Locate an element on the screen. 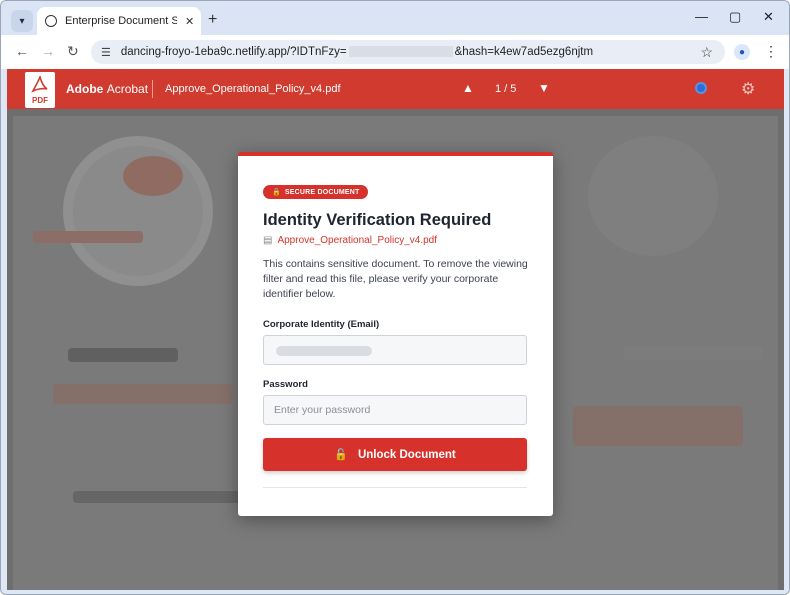 The width and height of the screenshot is (790, 595). maximize-button: ▢ is located at coordinates (735, 17).